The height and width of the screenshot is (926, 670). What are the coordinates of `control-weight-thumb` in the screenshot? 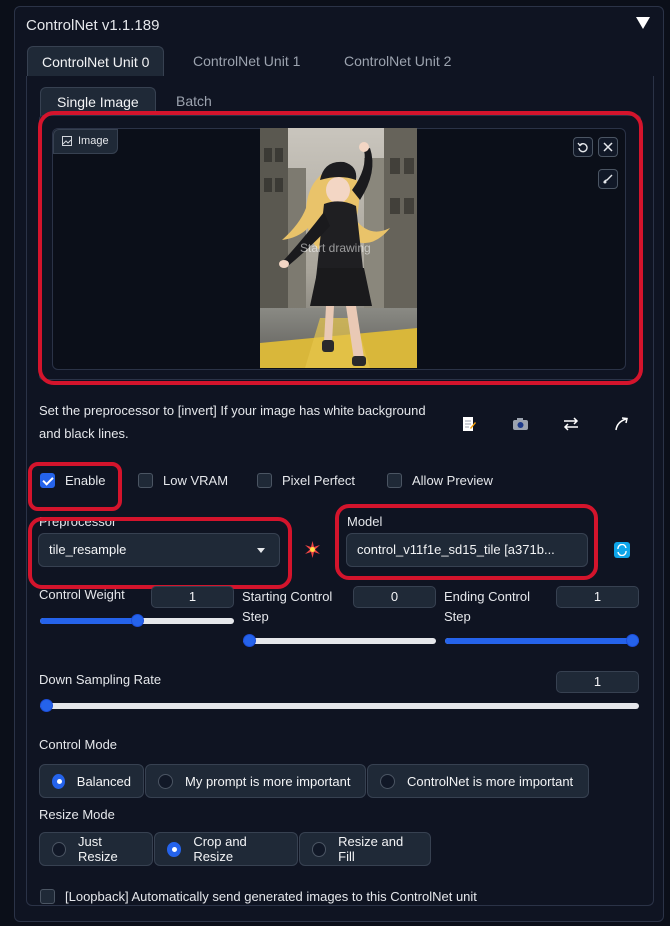 It's located at (137, 620).